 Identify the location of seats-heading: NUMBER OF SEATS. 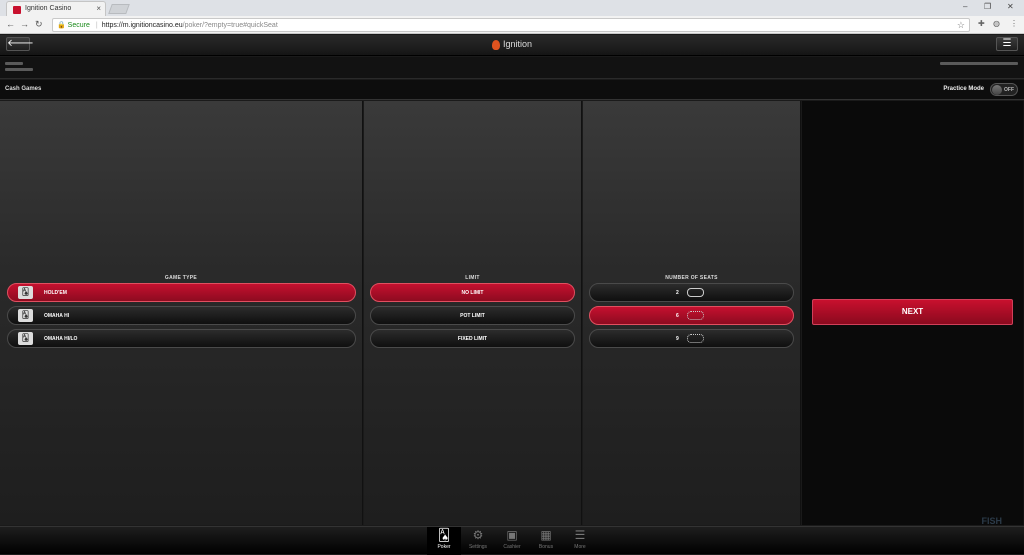
(691, 278).